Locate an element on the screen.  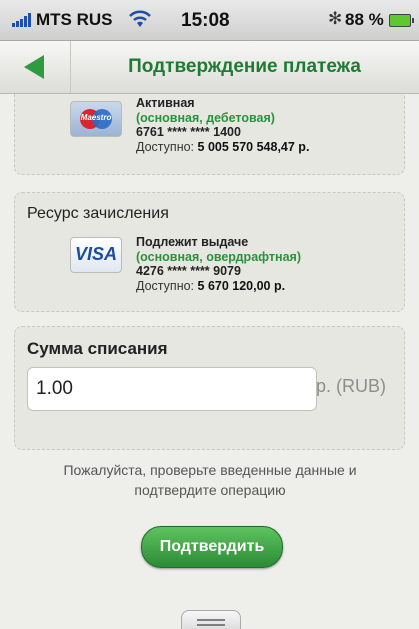
maestro-logo-icon: Maestro is located at coordinates (96, 119).